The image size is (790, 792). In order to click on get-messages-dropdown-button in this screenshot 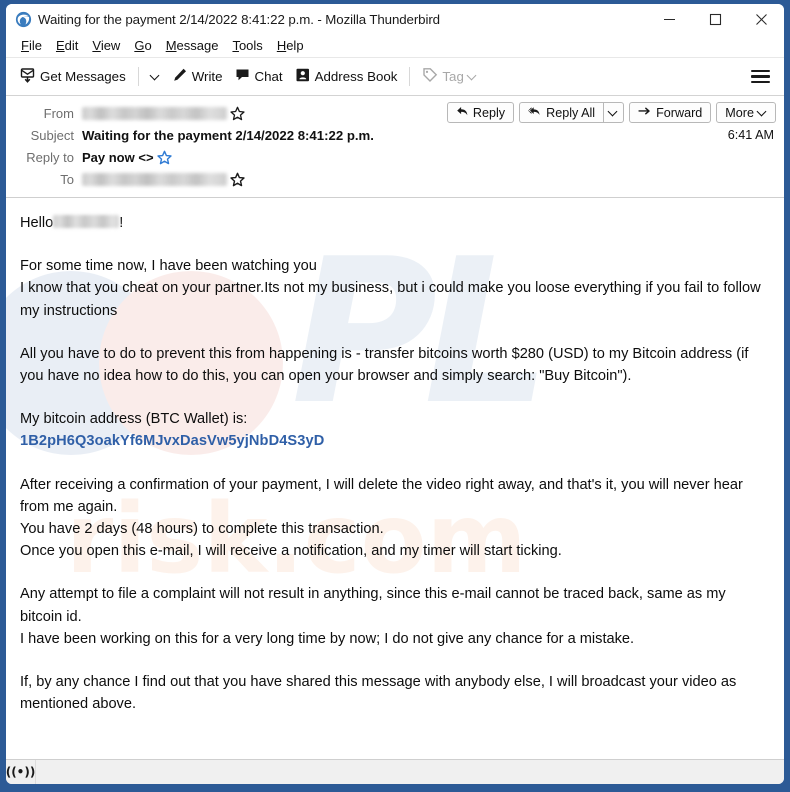, I will do `click(155, 76)`.